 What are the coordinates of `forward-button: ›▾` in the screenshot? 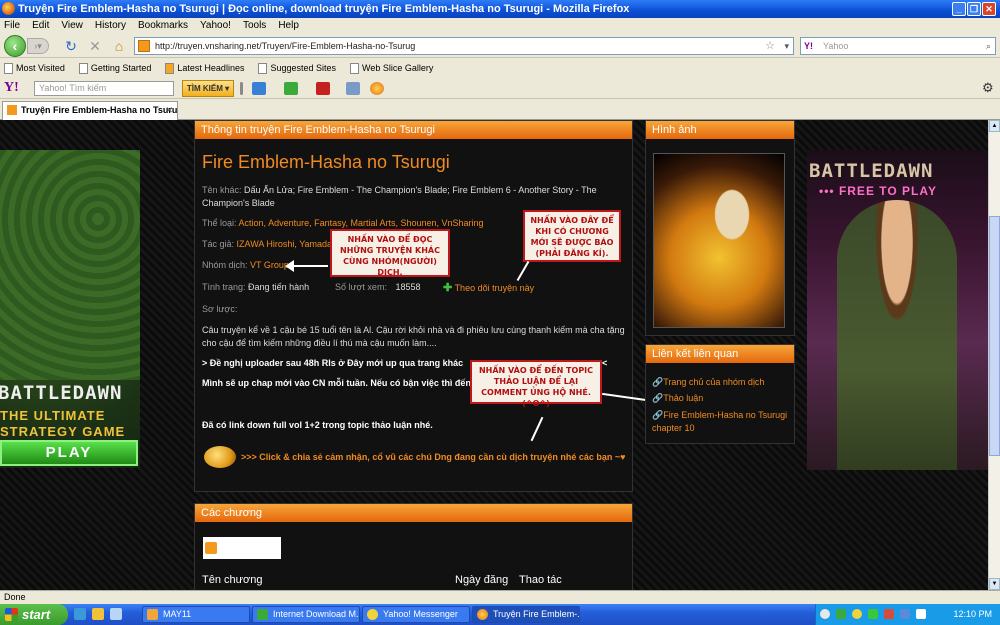 It's located at (38, 46).